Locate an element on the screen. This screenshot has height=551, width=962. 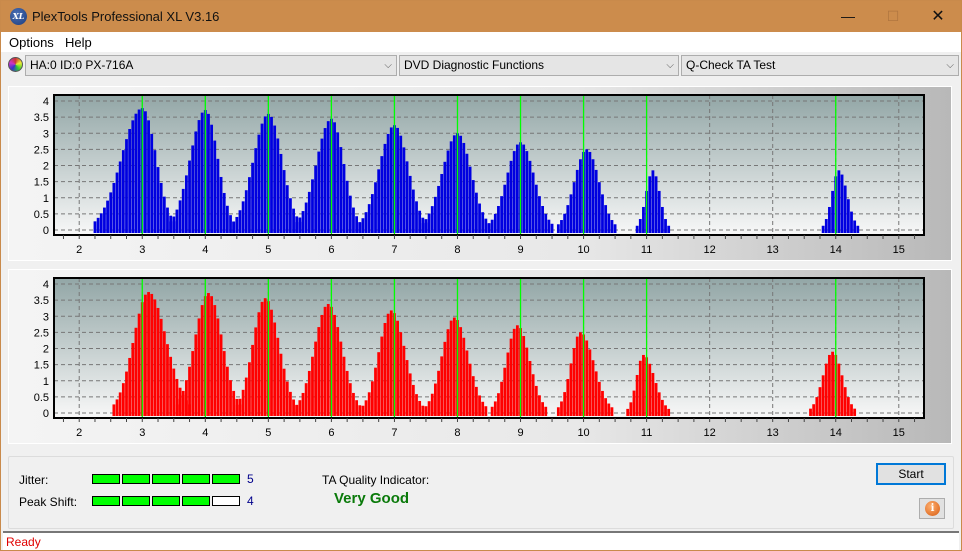
x-tick-label: 5 is located at coordinates (268, 250).